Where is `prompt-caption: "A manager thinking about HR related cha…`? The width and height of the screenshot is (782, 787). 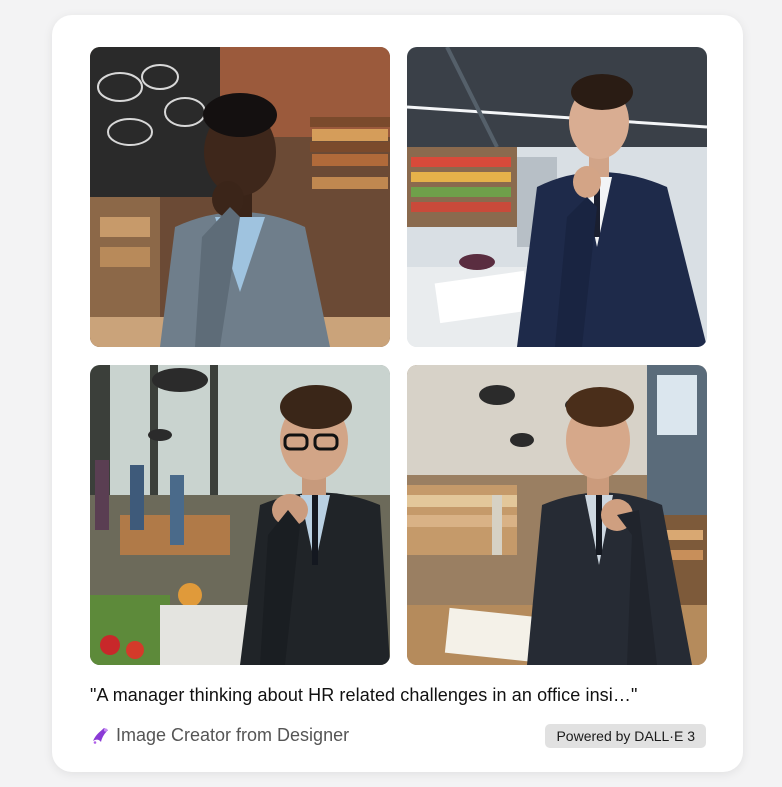
prompt-caption: "A manager thinking about HR related cha… is located at coordinates (364, 695).